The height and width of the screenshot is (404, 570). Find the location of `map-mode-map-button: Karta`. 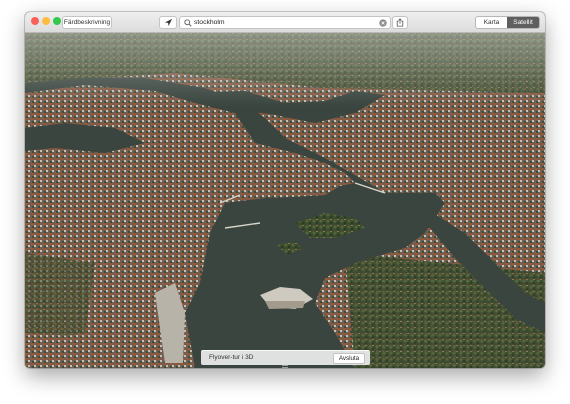

map-mode-map-button: Karta is located at coordinates (491, 22).